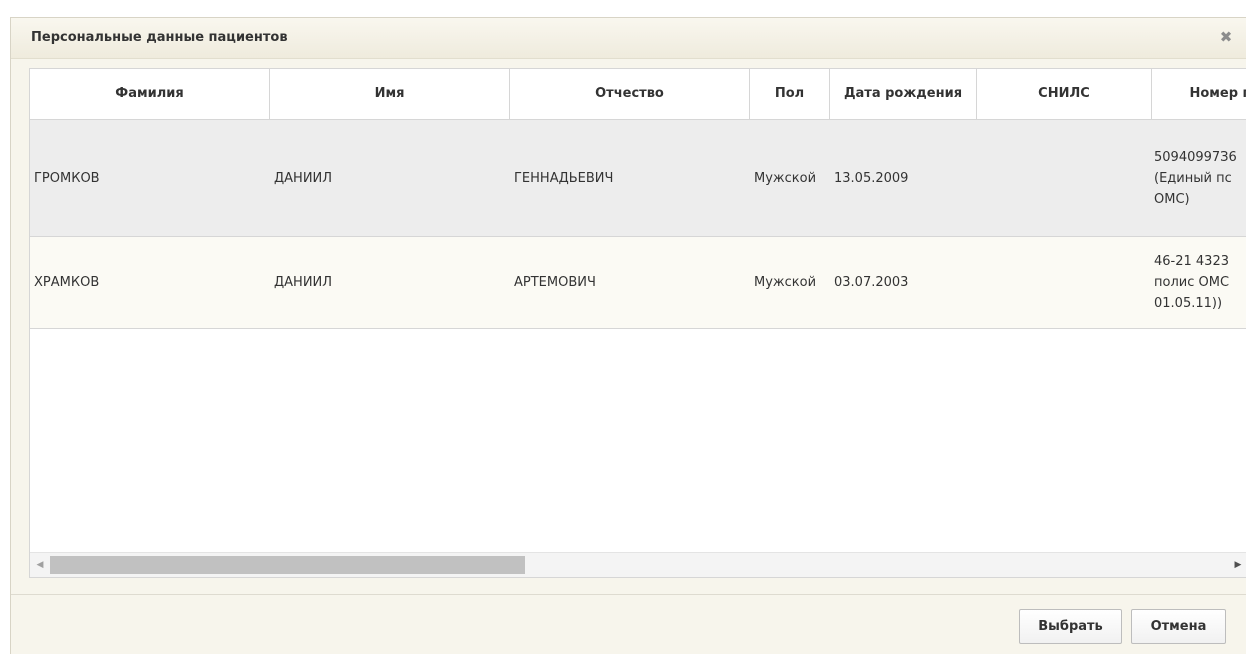  What do you see at coordinates (67, 282) in the screenshot?
I see `cell-last-name: ХРАМКОВ` at bounding box center [67, 282].